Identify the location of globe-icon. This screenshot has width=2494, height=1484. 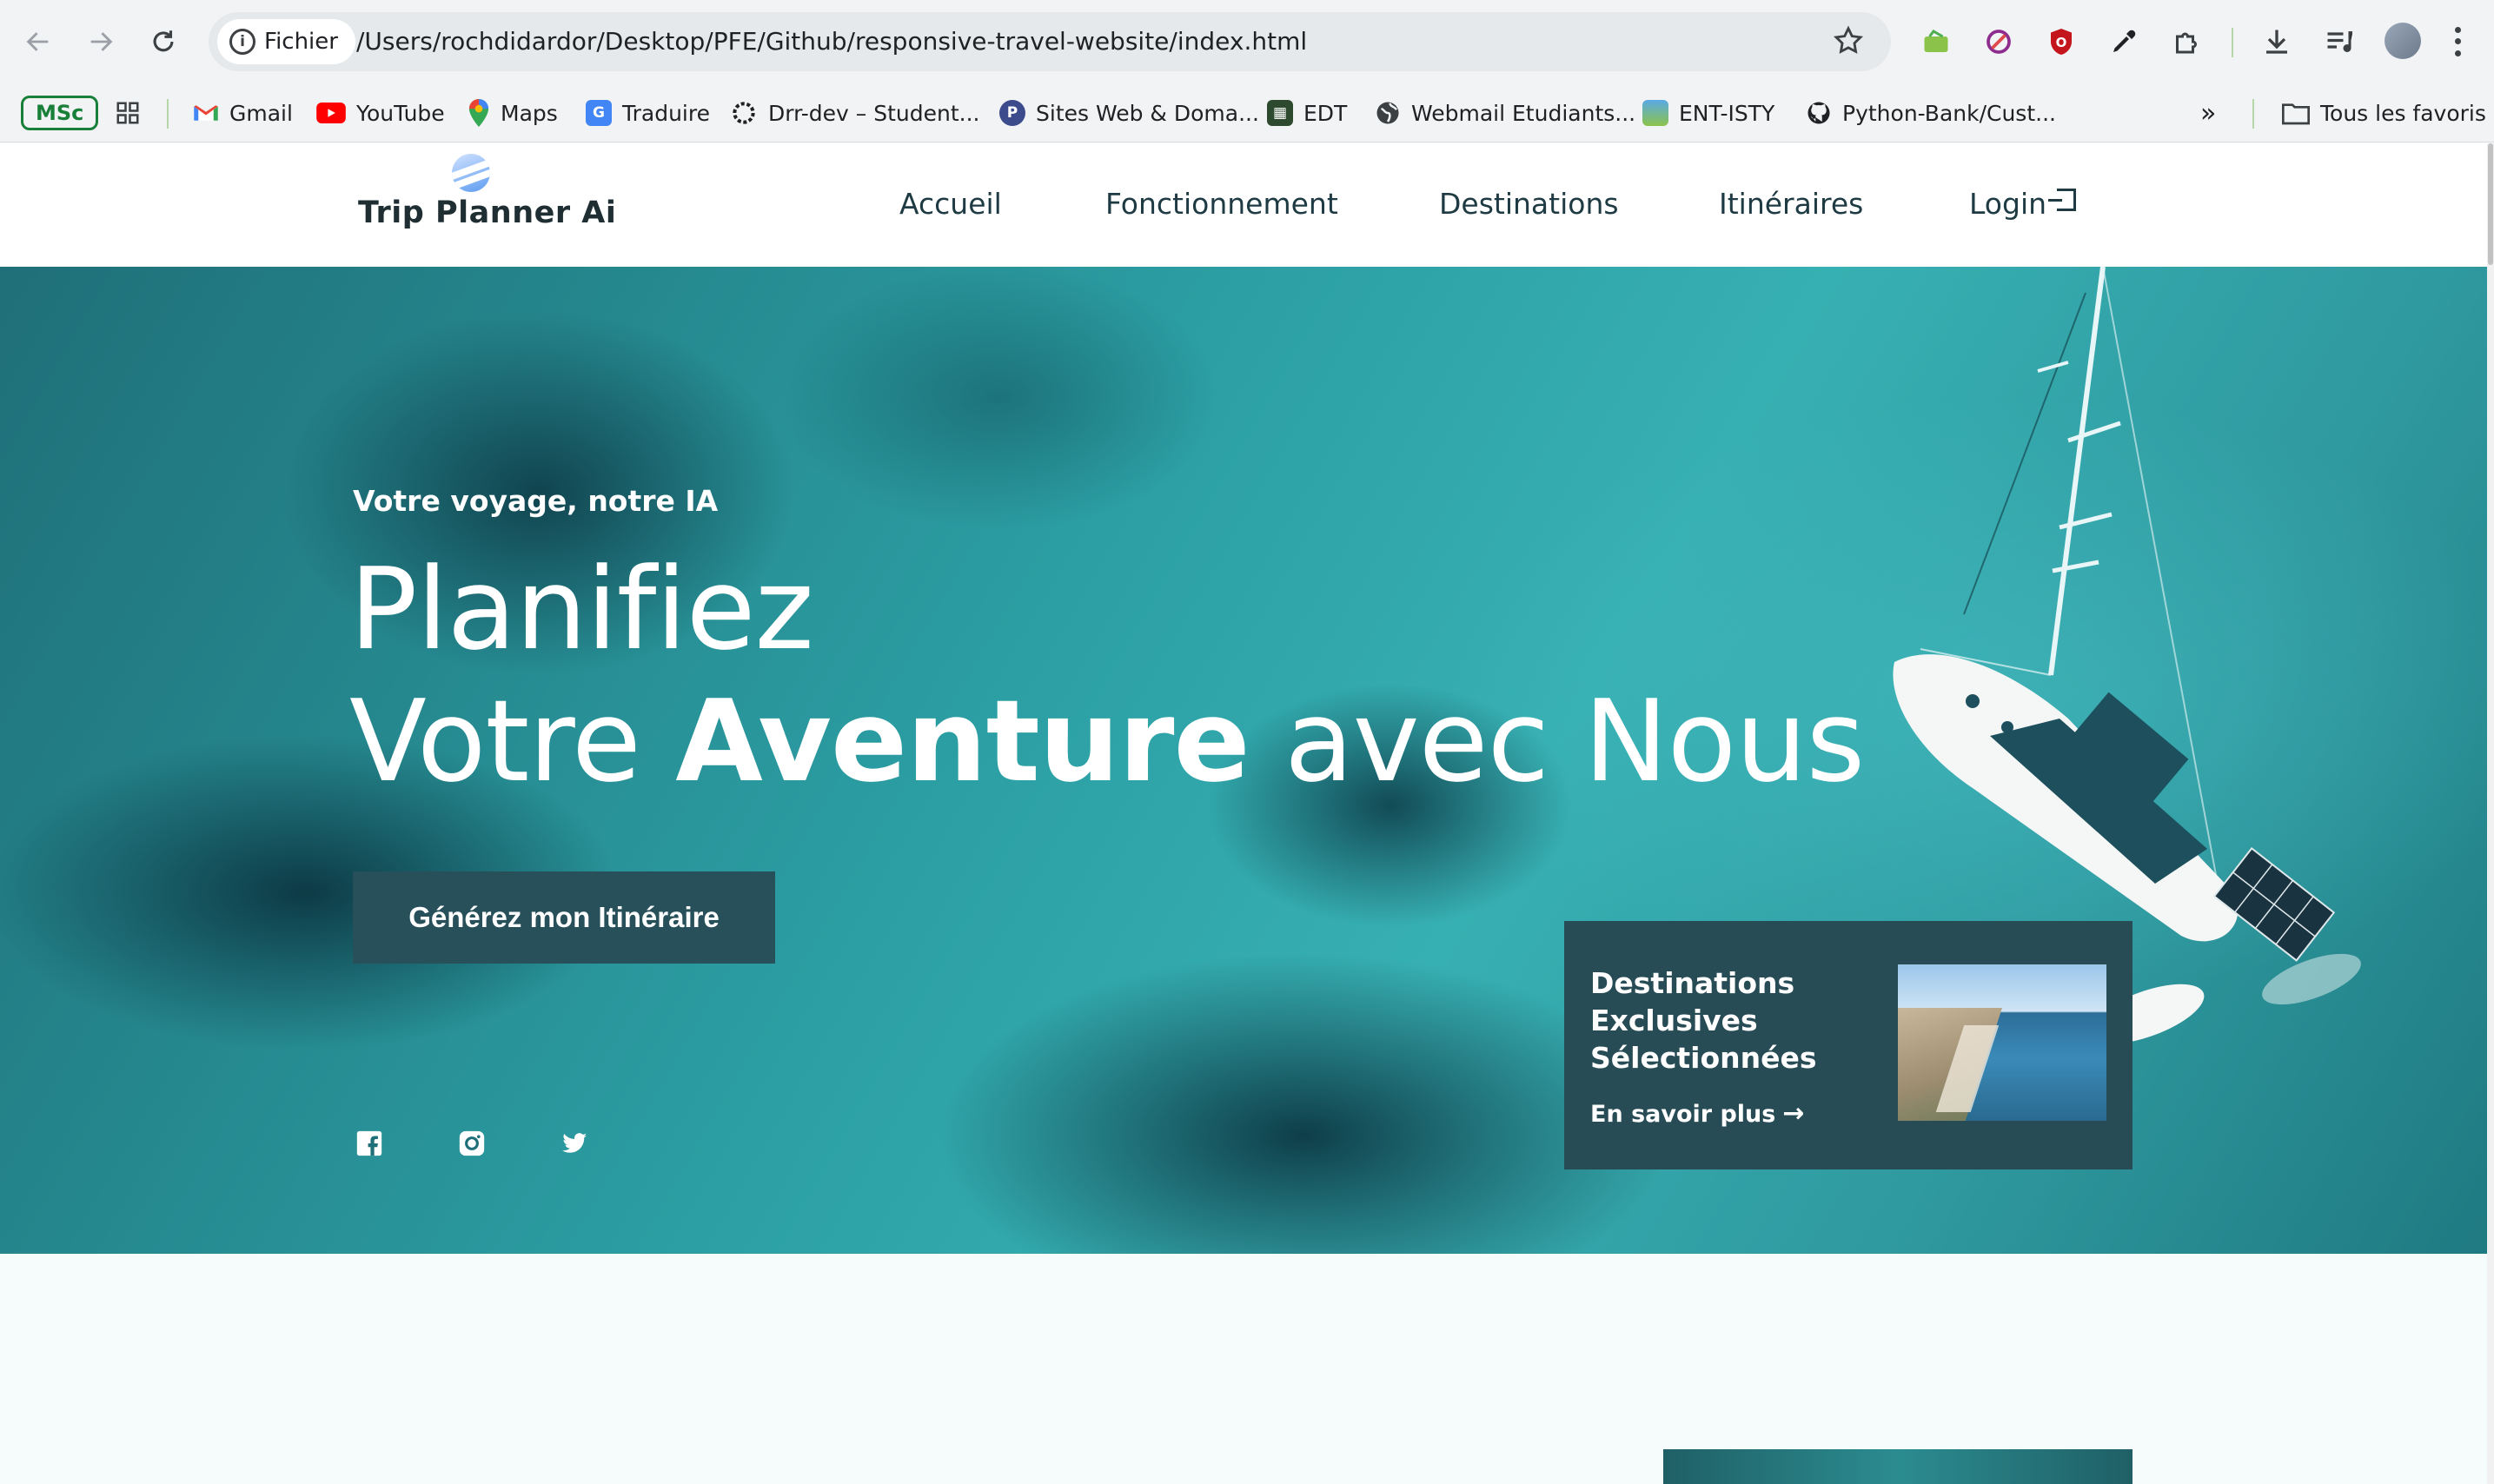
(1388, 113).